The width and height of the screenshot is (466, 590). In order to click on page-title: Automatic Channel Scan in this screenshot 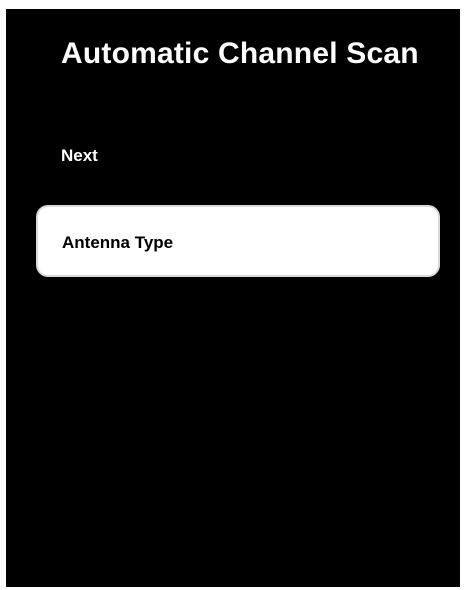, I will do `click(240, 53)`.